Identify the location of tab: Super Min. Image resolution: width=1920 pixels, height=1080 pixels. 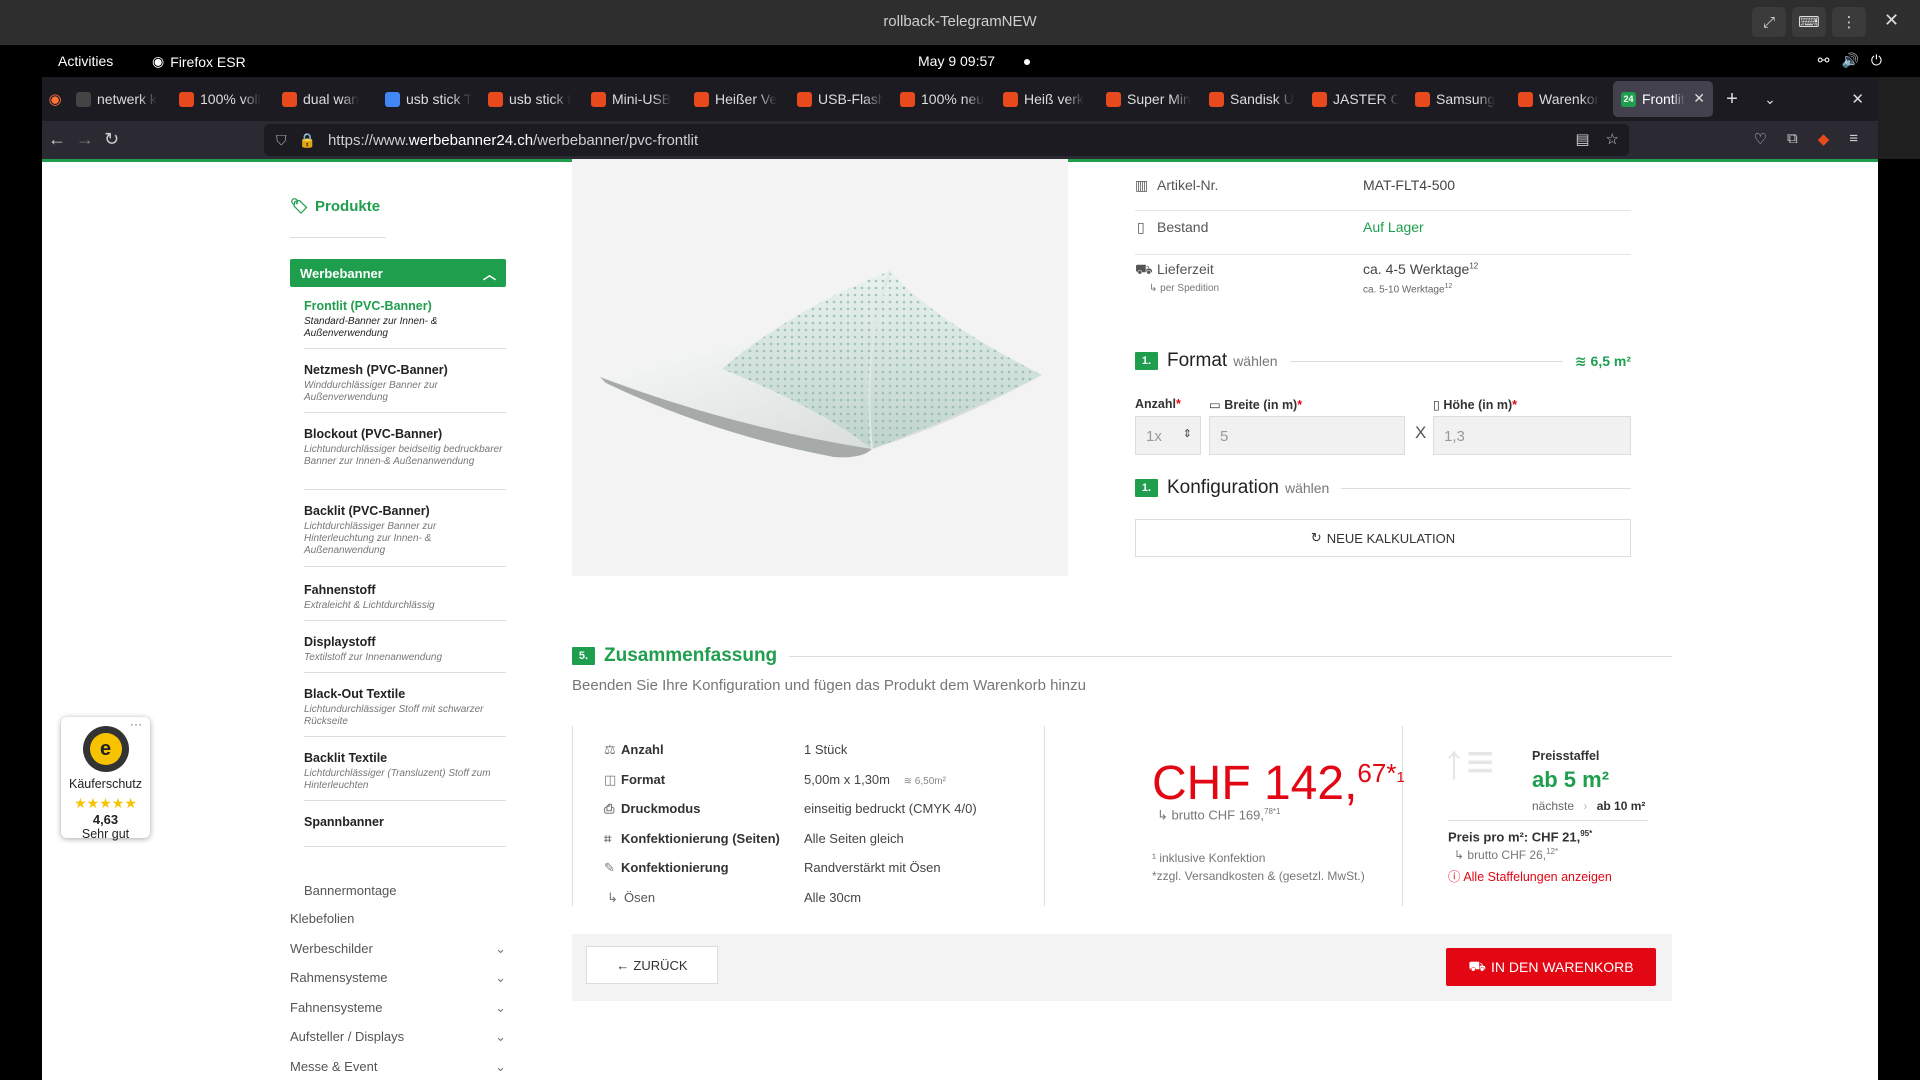
(1149, 99).